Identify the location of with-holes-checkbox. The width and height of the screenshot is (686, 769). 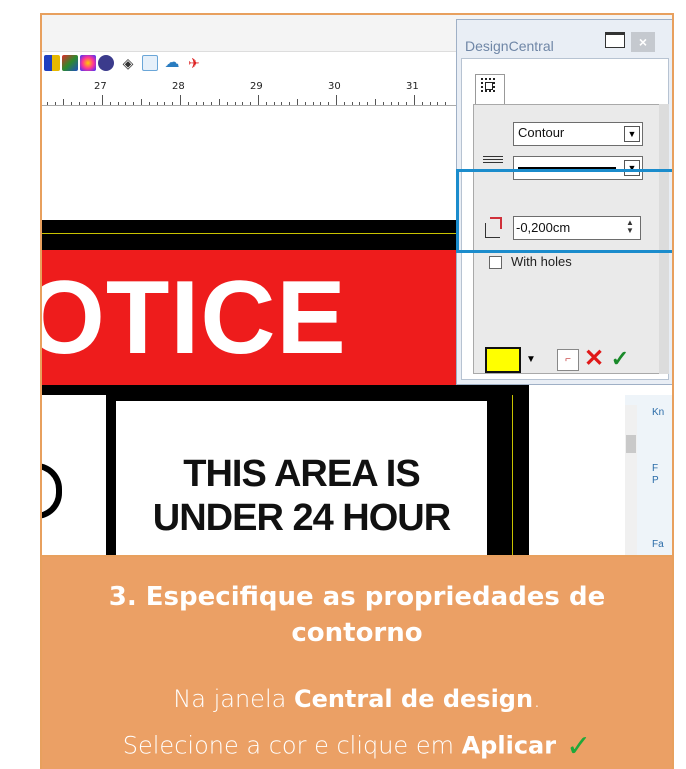
(495, 262).